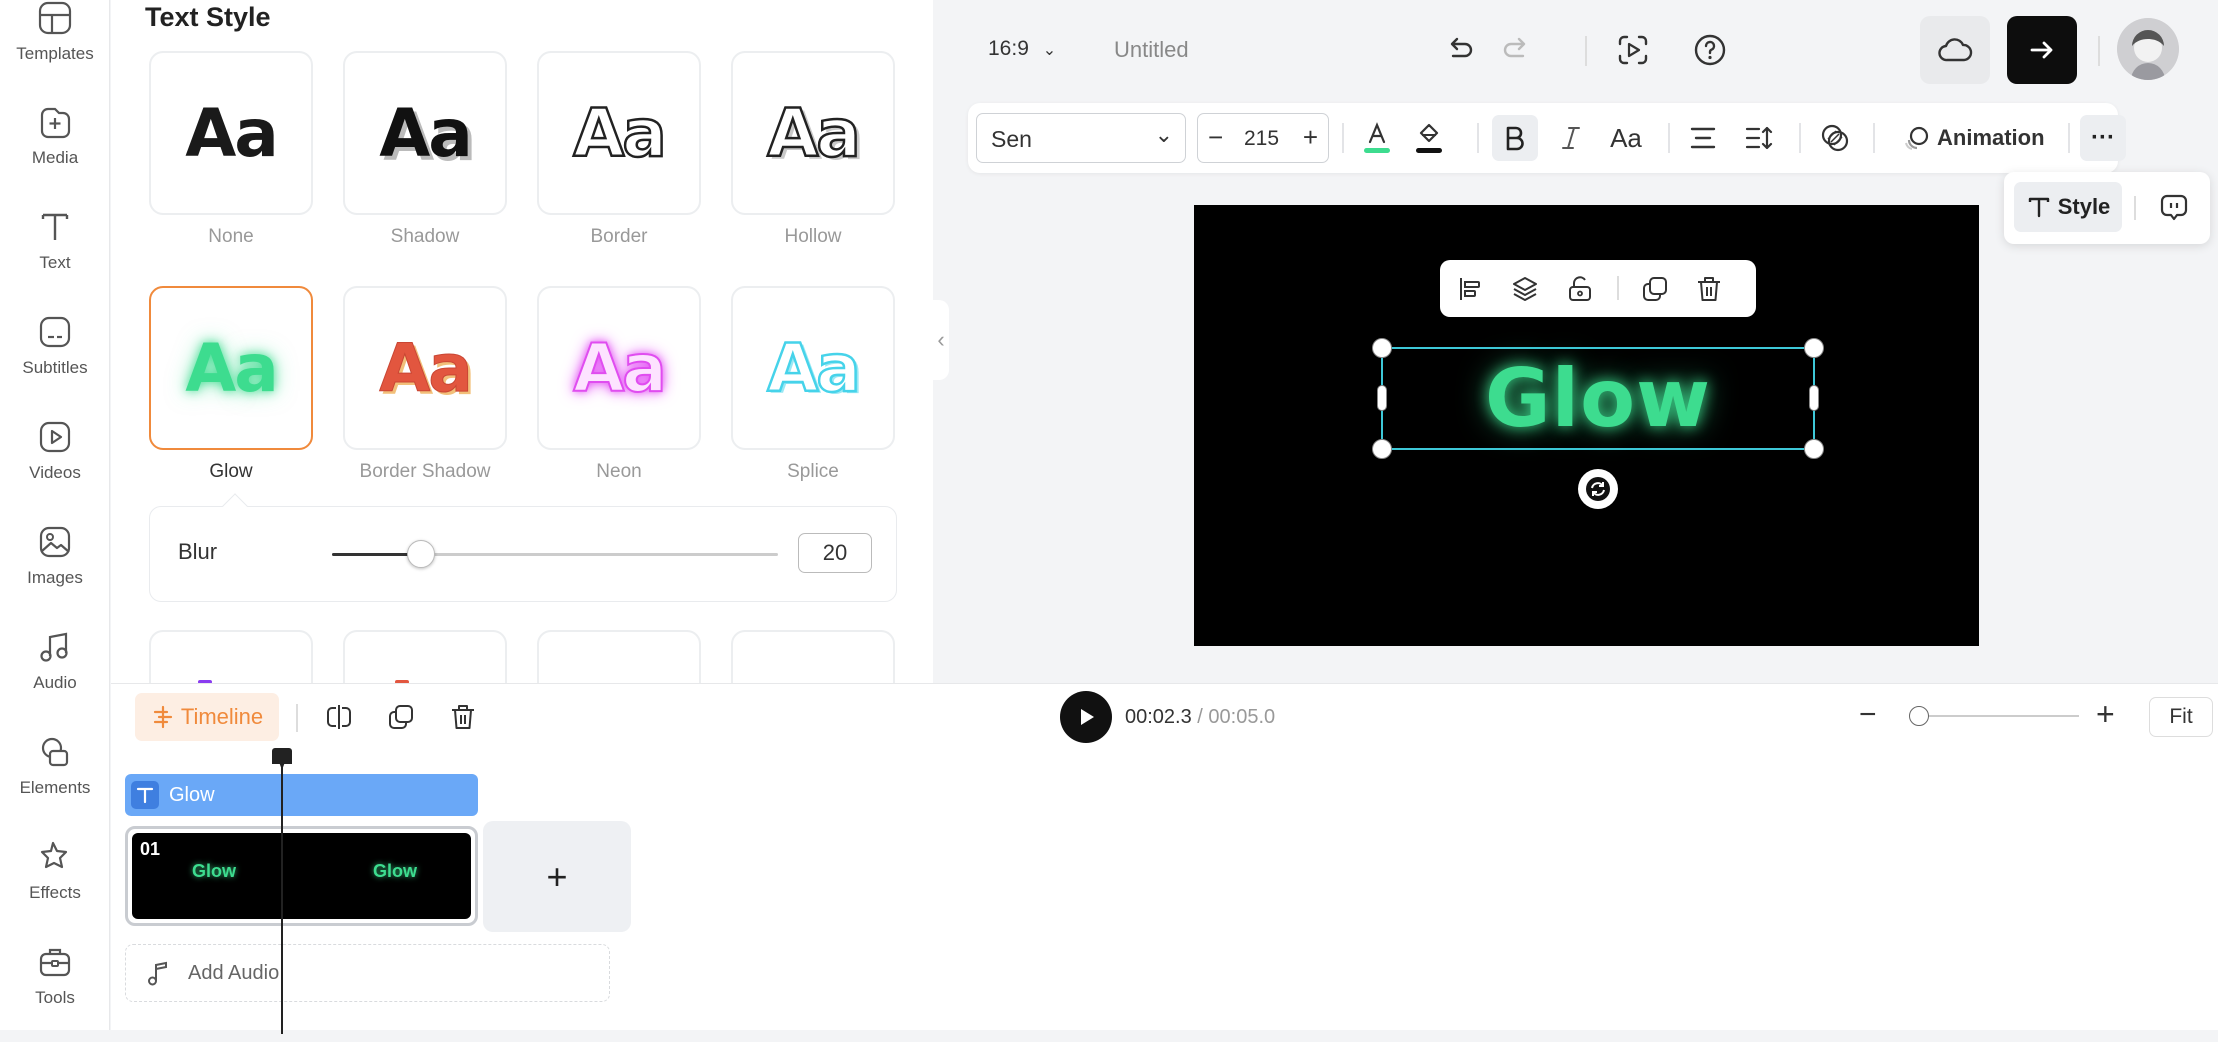 This screenshot has width=2218, height=1042. What do you see at coordinates (55, 49) in the screenshot?
I see `sidebar-item-templates: Templates` at bounding box center [55, 49].